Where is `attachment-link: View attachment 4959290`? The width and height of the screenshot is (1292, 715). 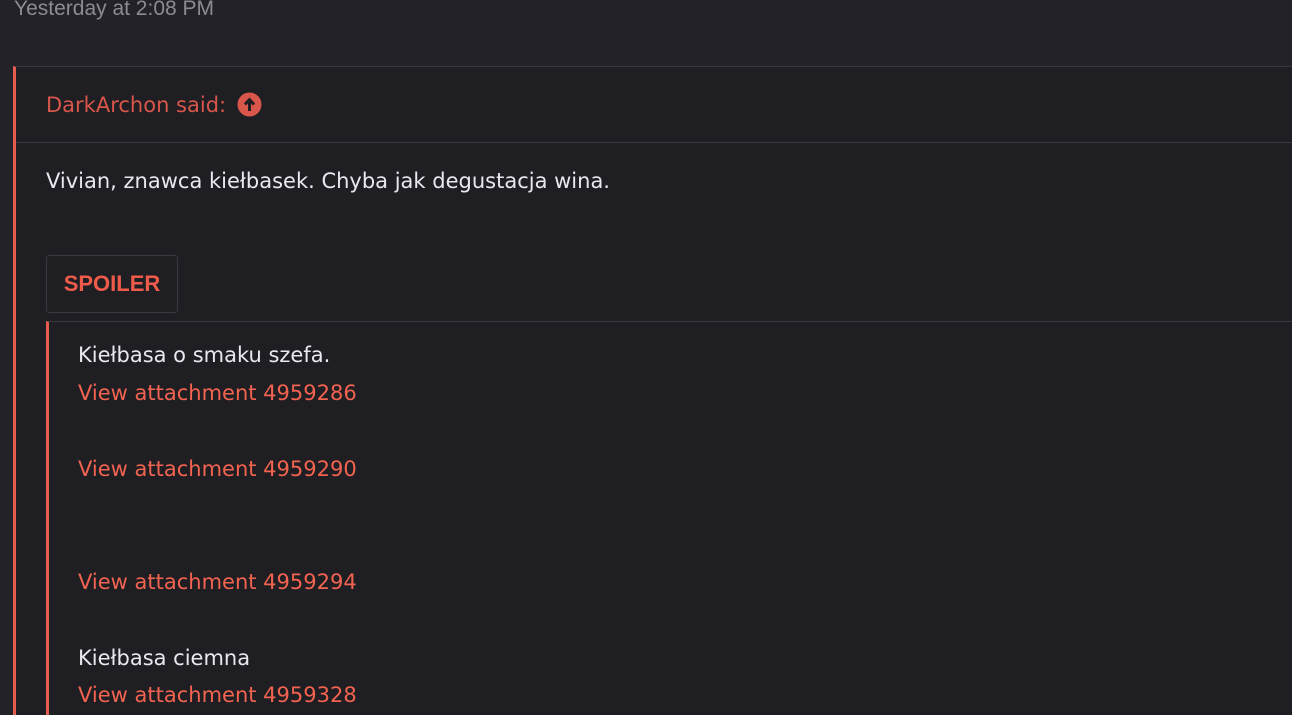 attachment-link: View attachment 4959290 is located at coordinates (217, 469).